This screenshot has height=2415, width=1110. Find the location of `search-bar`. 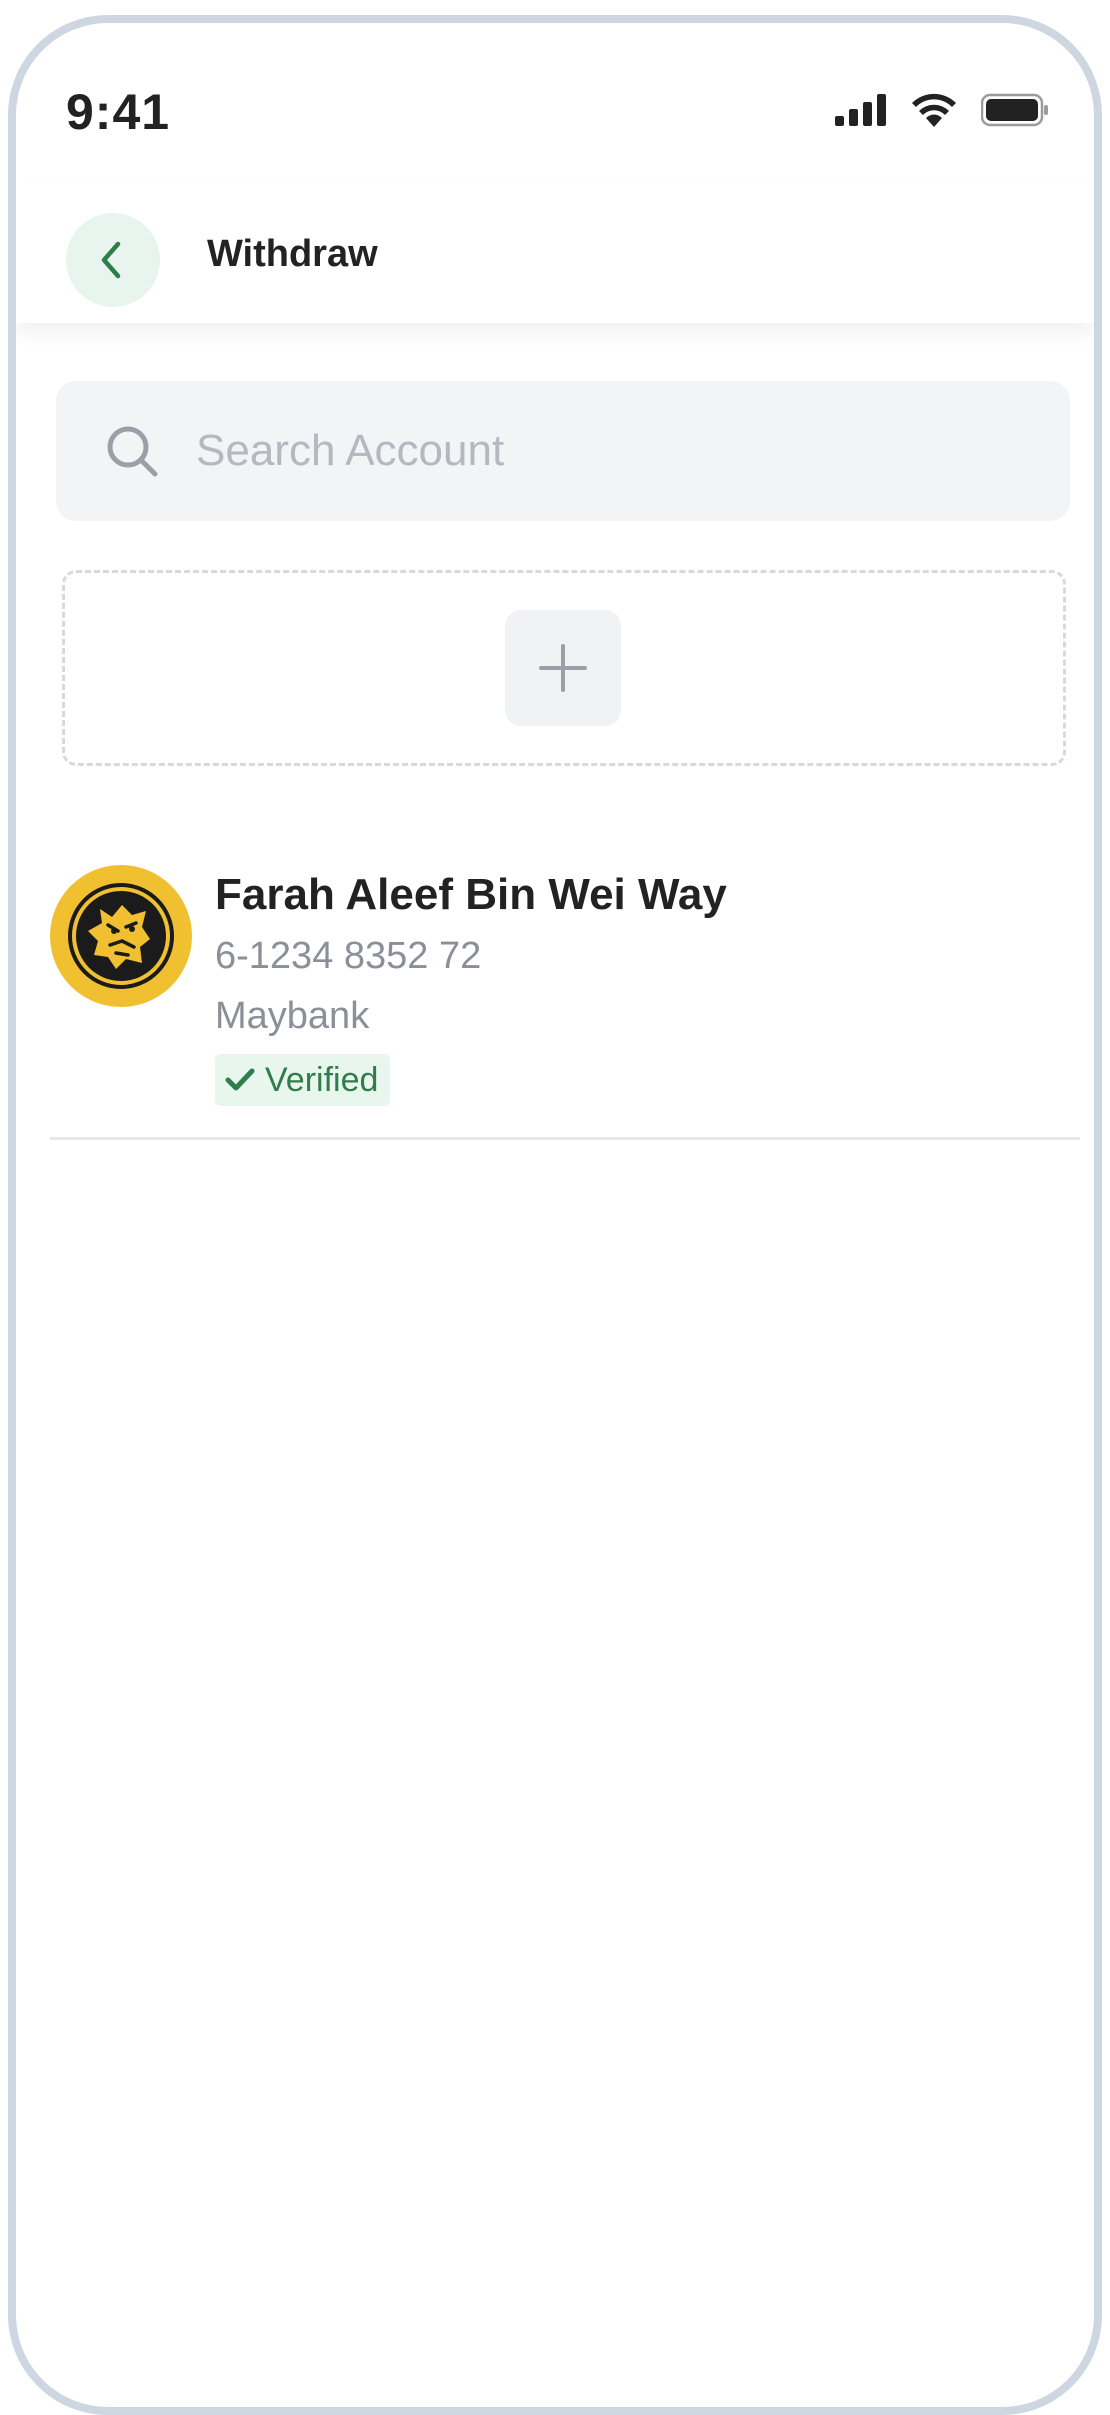

search-bar is located at coordinates (563, 451).